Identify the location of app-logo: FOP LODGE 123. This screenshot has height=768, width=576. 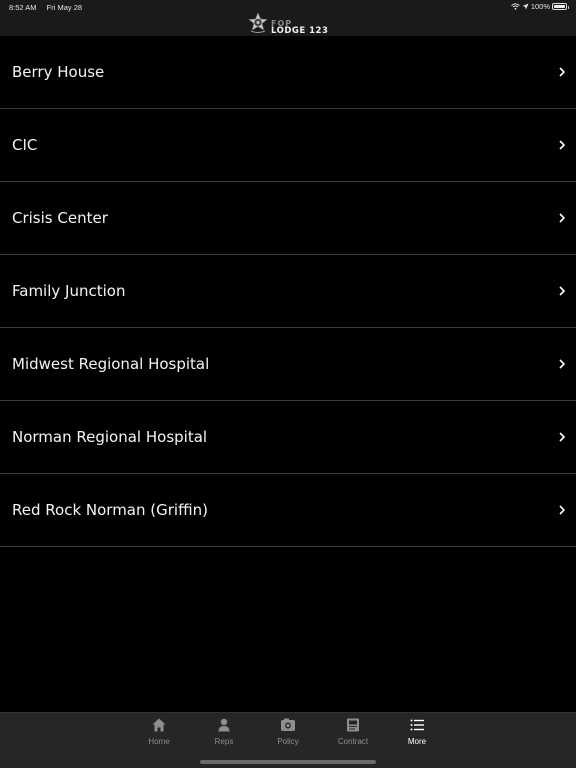
(289, 24).